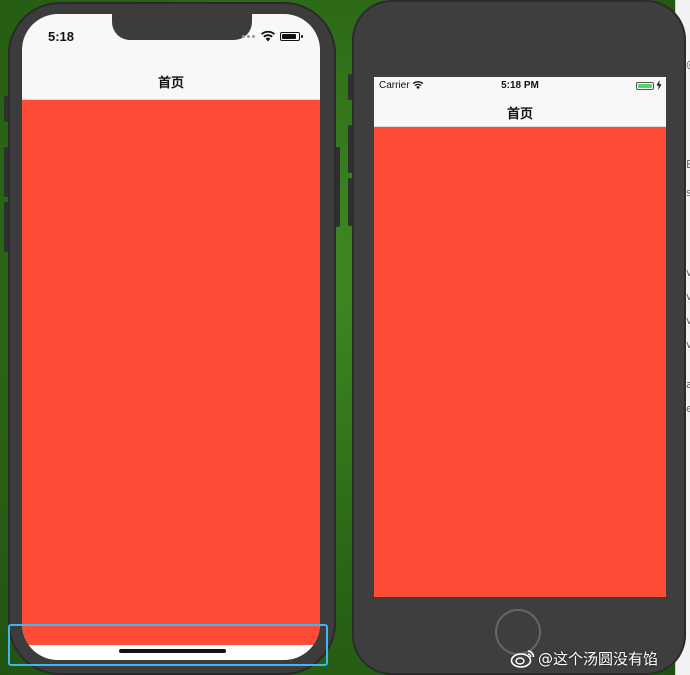 This screenshot has height=675, width=690. I want to click on status-bar: 5:18, so click(171, 36).